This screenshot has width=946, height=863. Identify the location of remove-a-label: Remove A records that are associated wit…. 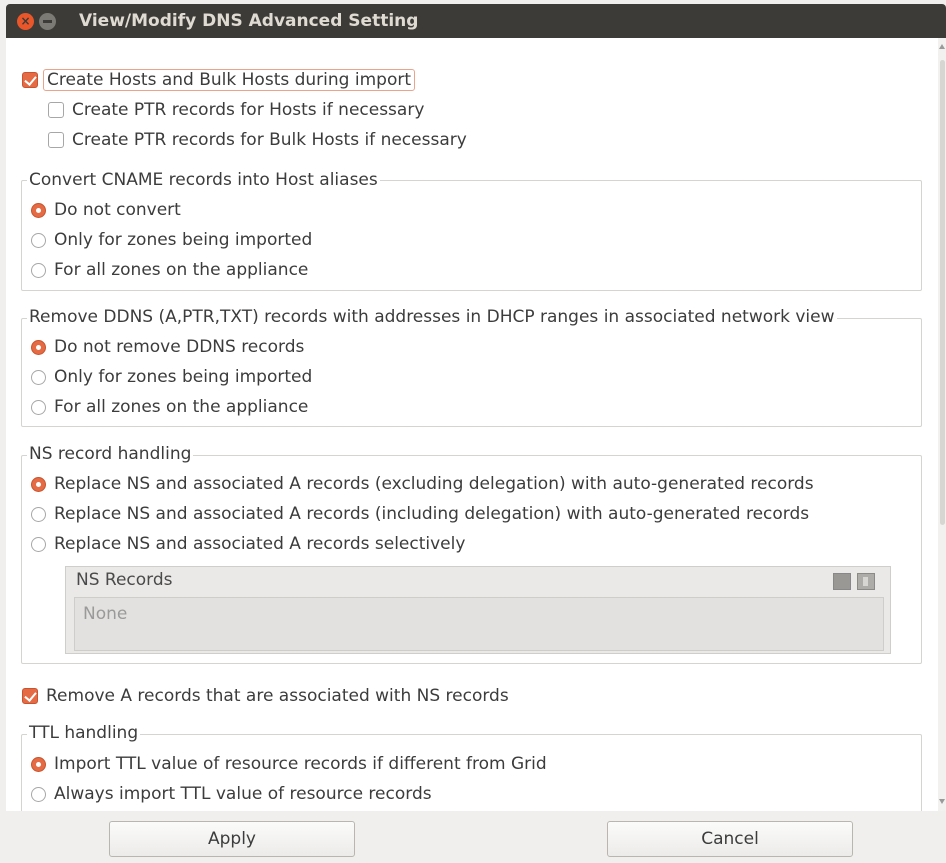
(277, 696).